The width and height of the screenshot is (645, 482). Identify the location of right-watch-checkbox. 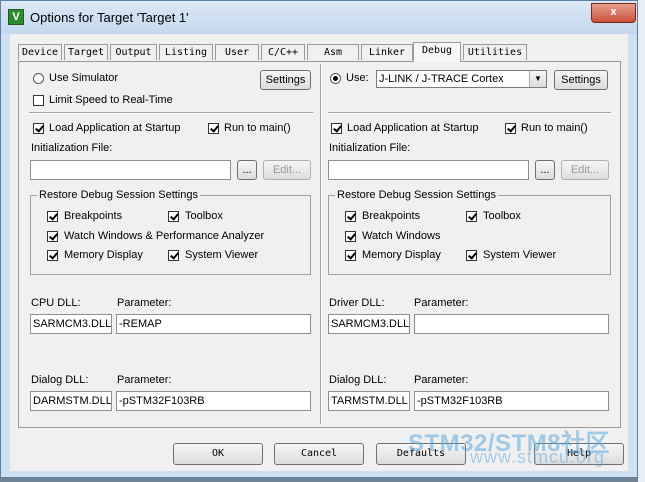
(350, 236).